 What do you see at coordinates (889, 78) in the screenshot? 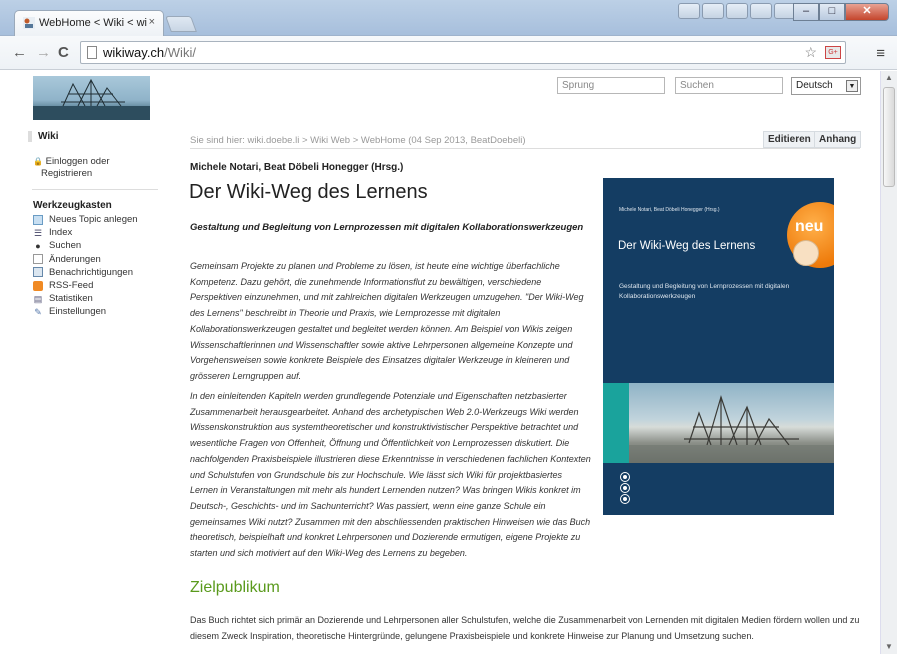
I see `scroll-up-icon: ▲` at bounding box center [889, 78].